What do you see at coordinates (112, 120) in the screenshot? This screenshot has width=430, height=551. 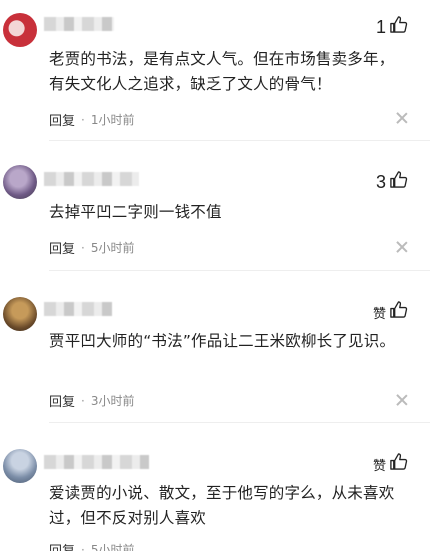 I see `comment-time: 1小时前` at bounding box center [112, 120].